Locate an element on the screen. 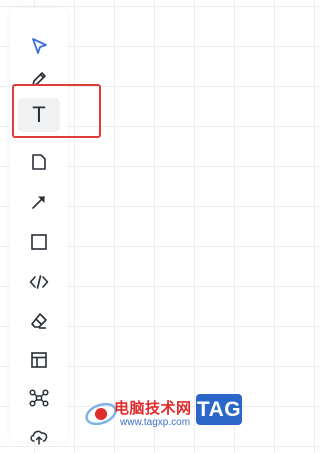  code-tool-button is located at coordinates (39, 282).